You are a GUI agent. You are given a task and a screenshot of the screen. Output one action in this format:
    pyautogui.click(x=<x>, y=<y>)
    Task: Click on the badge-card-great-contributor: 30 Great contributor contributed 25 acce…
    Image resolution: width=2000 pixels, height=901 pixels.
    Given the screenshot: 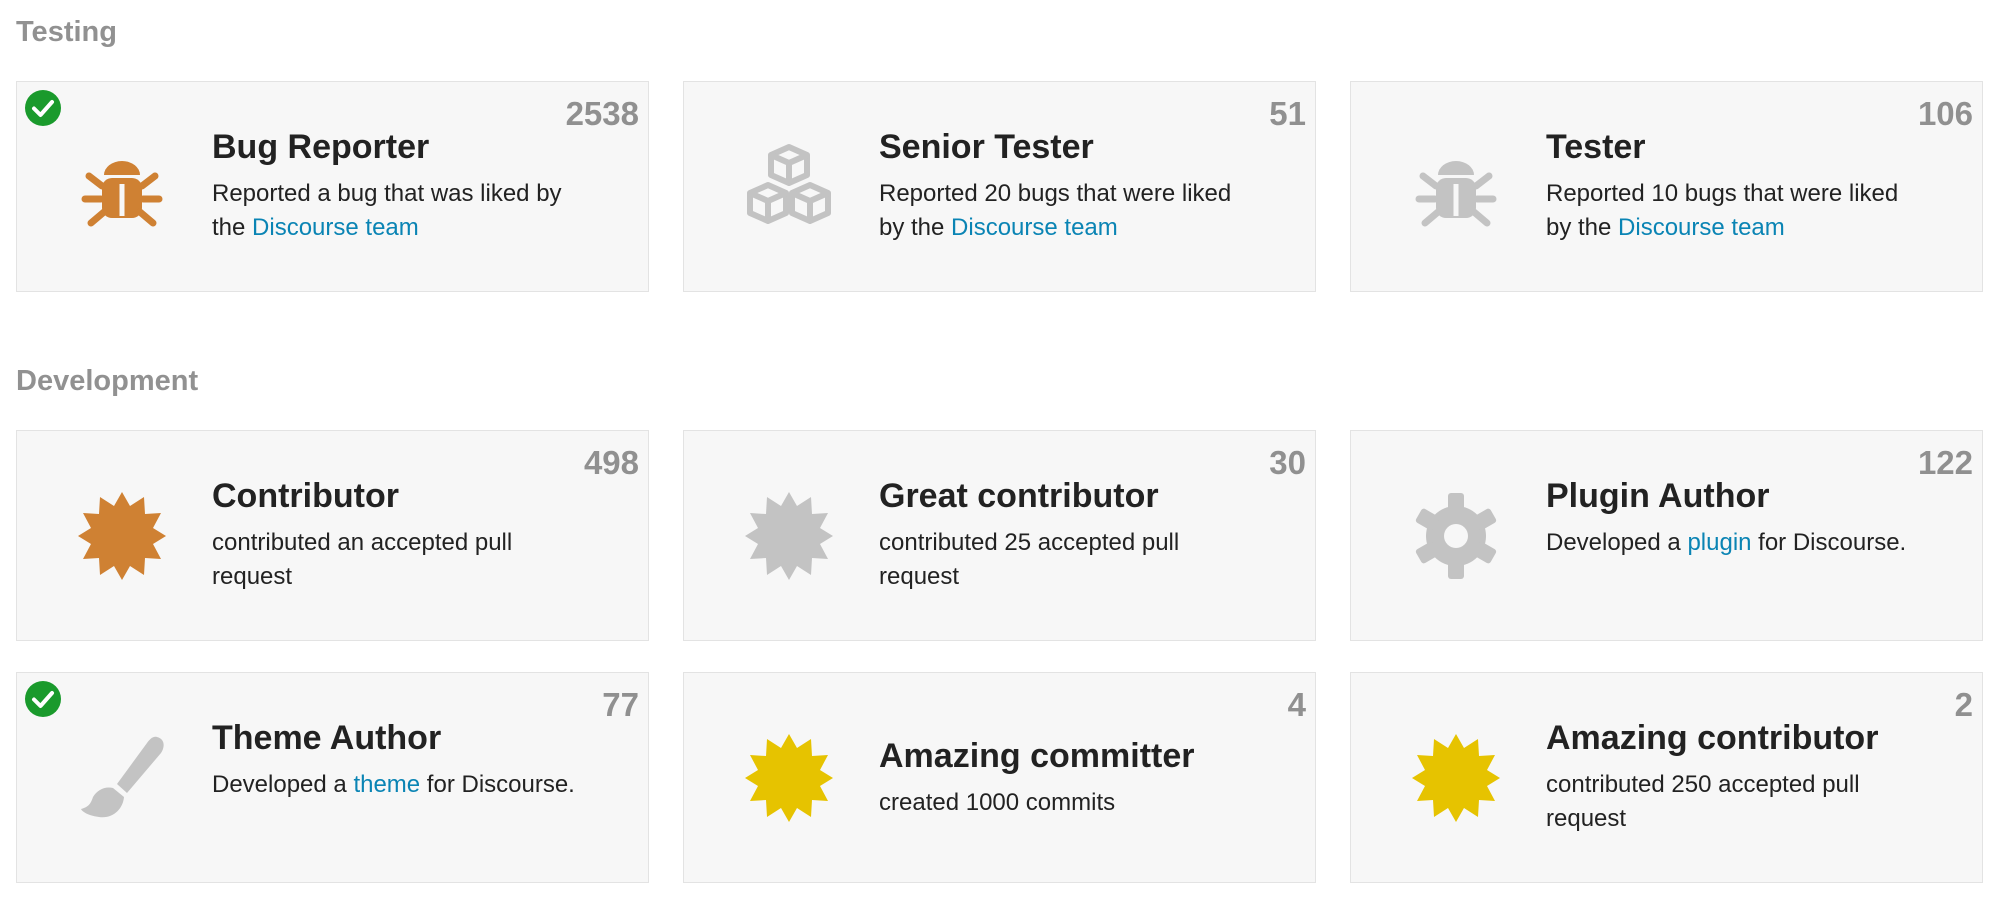 What is the action you would take?
    pyautogui.click(x=999, y=535)
    